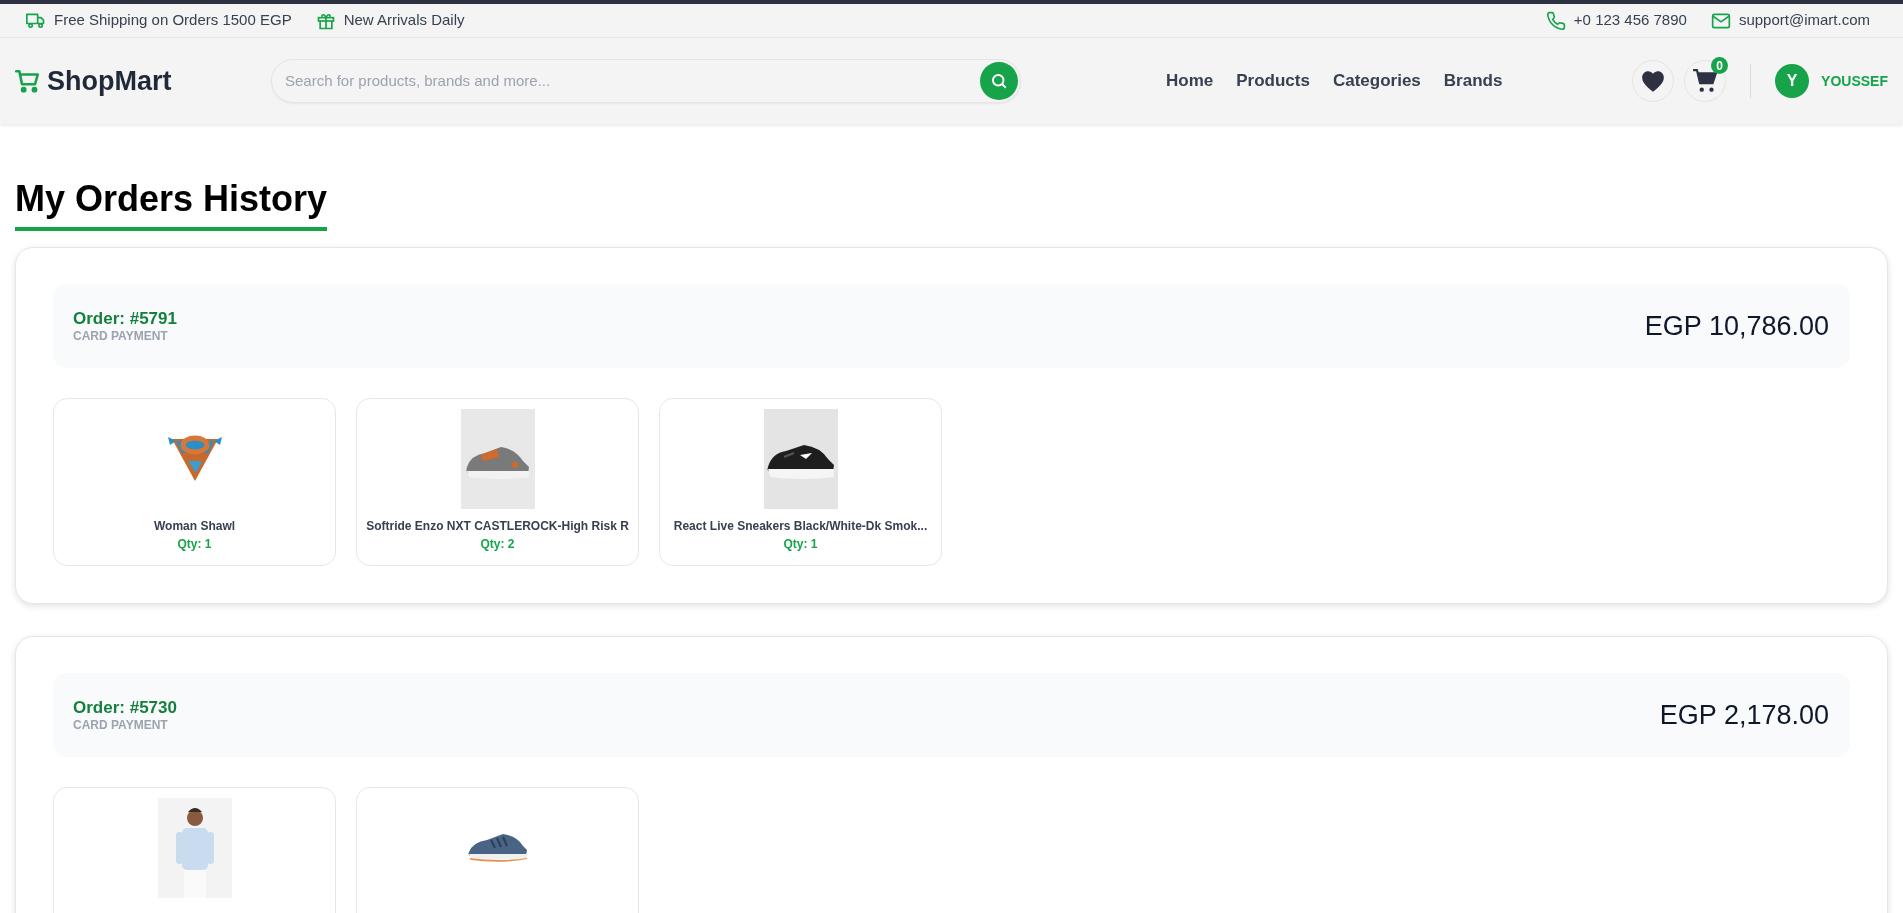  What do you see at coordinates (1705, 81) in the screenshot?
I see `cart-icon` at bounding box center [1705, 81].